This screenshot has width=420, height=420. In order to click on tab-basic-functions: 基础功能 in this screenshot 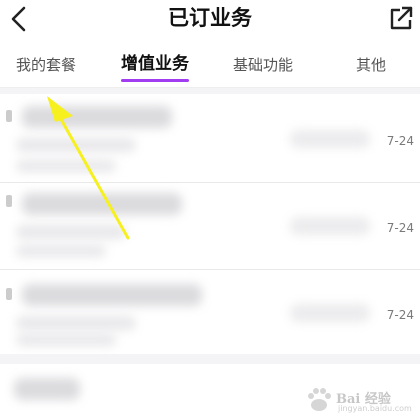, I will do `click(263, 65)`.